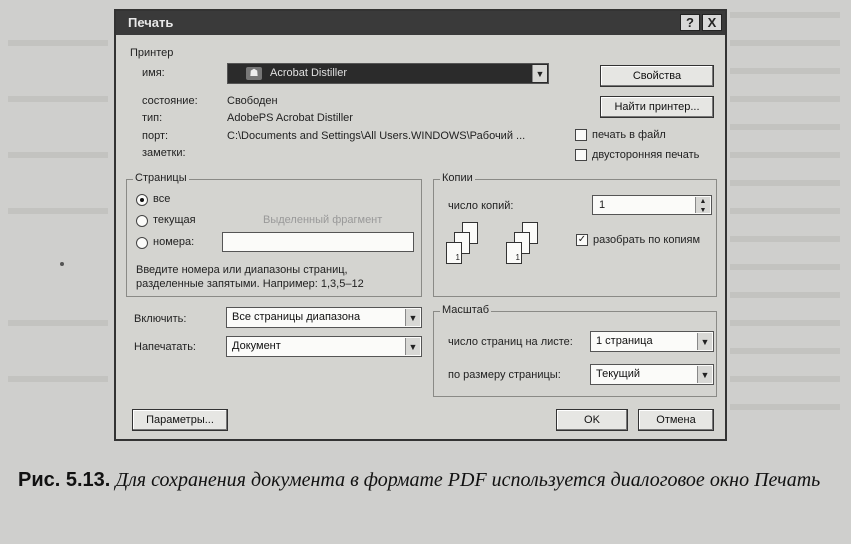 Image resolution: width=851 pixels, height=544 pixels. What do you see at coordinates (290, 118) in the screenshot?
I see `printer-type-value: AdobePS Acrobat Distiller` at bounding box center [290, 118].